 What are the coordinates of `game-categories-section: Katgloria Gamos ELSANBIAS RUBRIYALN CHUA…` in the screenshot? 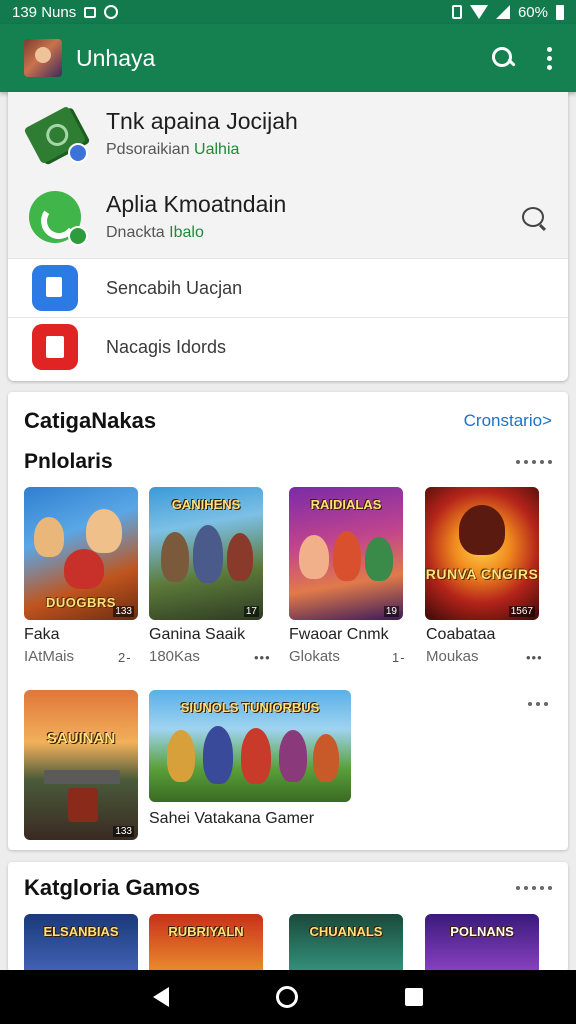 It's located at (288, 917).